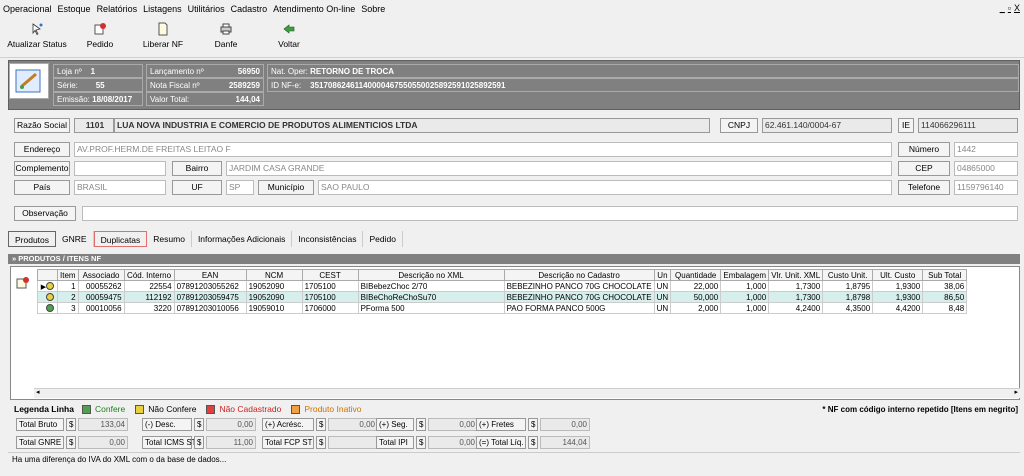  I want to click on nf-document-icon, so click(28, 81).